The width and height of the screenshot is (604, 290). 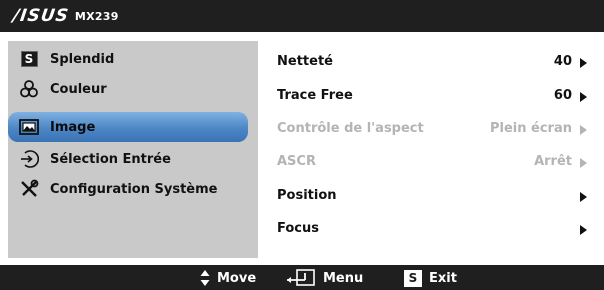 I want to click on color-circles-icon, so click(x=29, y=89).